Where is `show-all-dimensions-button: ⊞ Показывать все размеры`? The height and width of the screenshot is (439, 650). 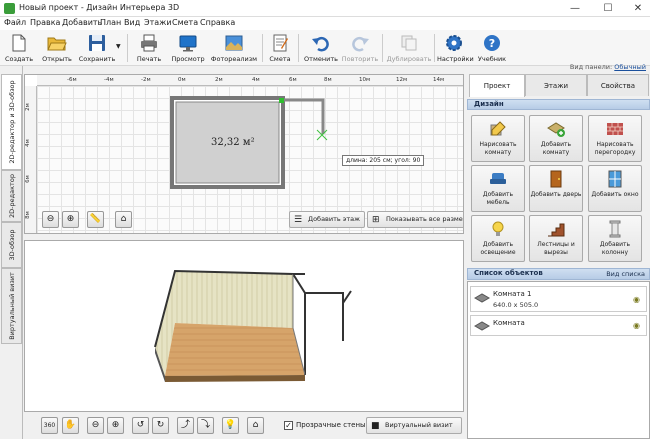 show-all-dimensions-button: ⊞ Показывать все размеры is located at coordinates (415, 219).